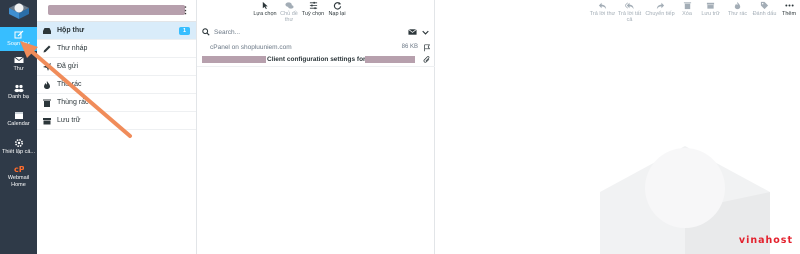  Describe the element at coordinates (316, 59) in the screenshot. I see `message-subject: Client configuration settings for` at that location.